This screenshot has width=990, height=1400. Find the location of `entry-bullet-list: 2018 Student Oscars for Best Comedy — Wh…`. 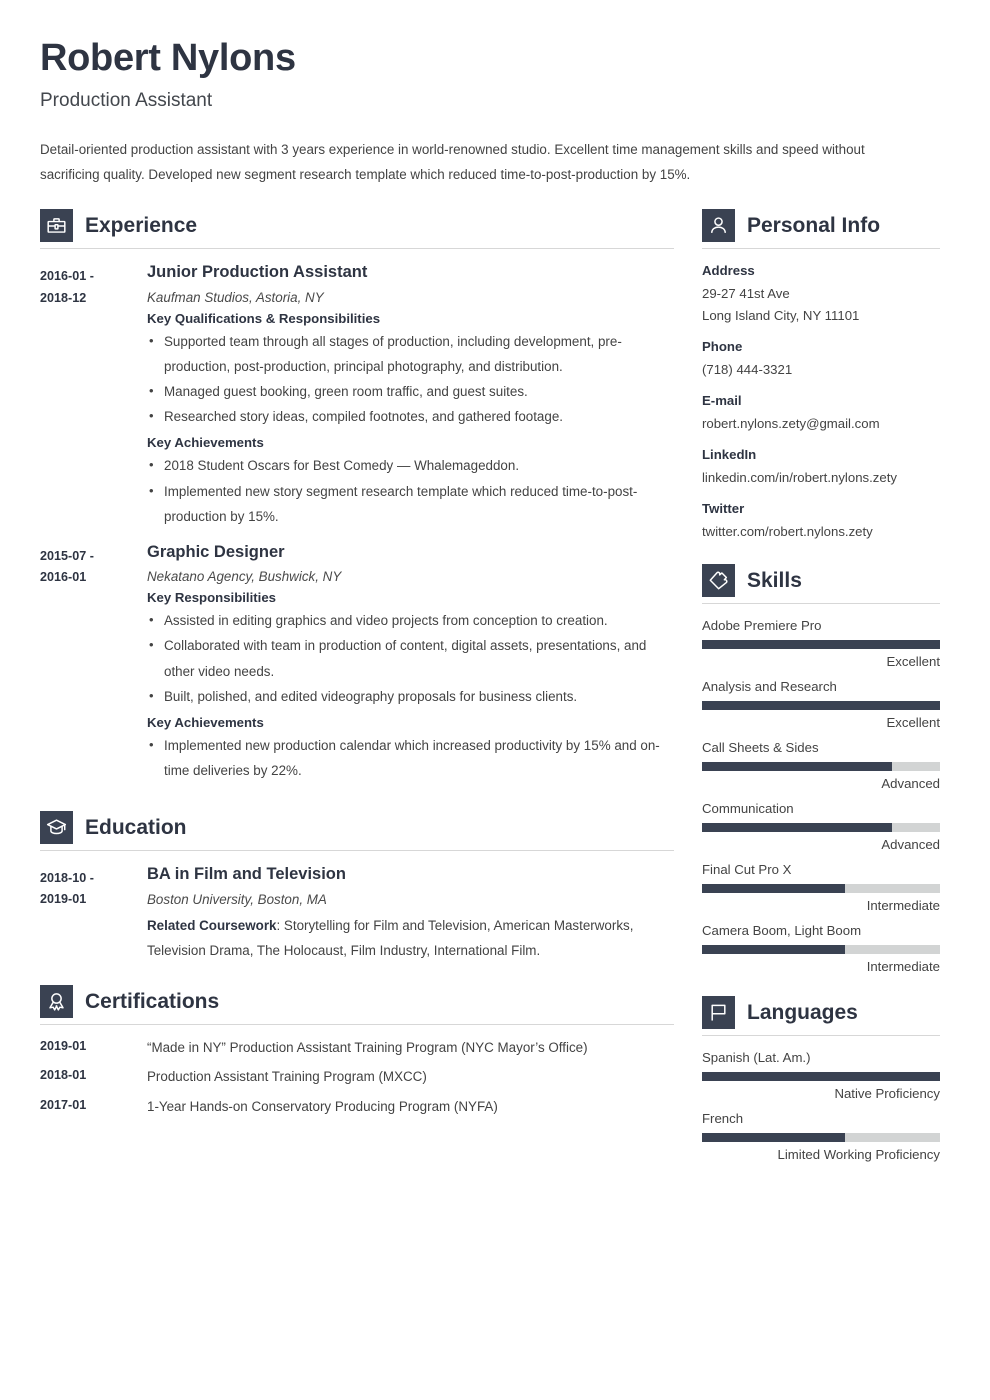

entry-bullet-list: 2018 Student Oscars for Best Comedy — Wh… is located at coordinates (410, 490).